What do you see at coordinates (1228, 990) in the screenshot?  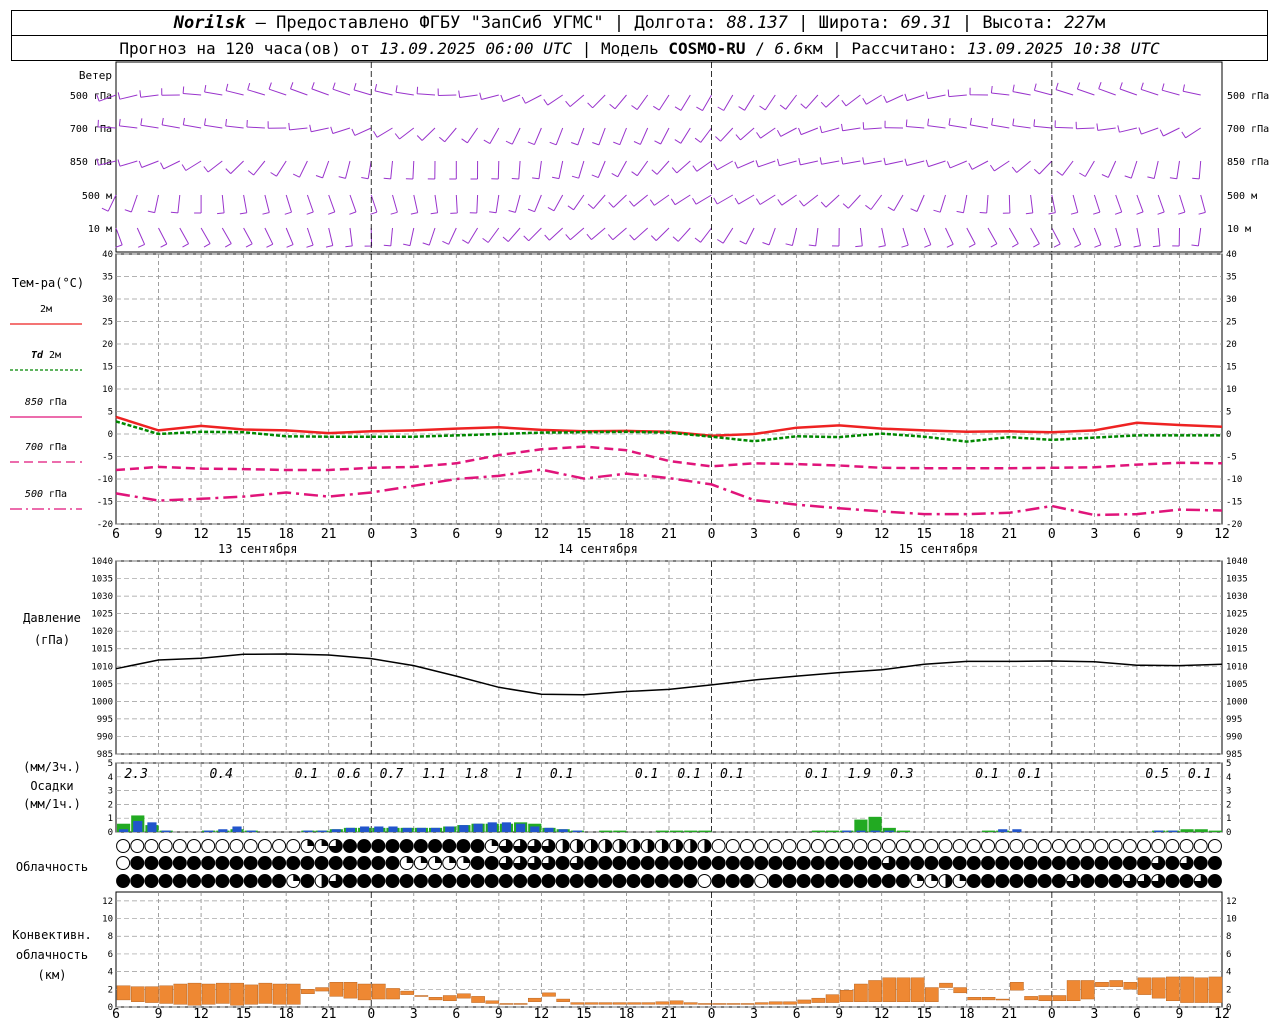 I see `conv-ytick-right: 2` at bounding box center [1228, 990].